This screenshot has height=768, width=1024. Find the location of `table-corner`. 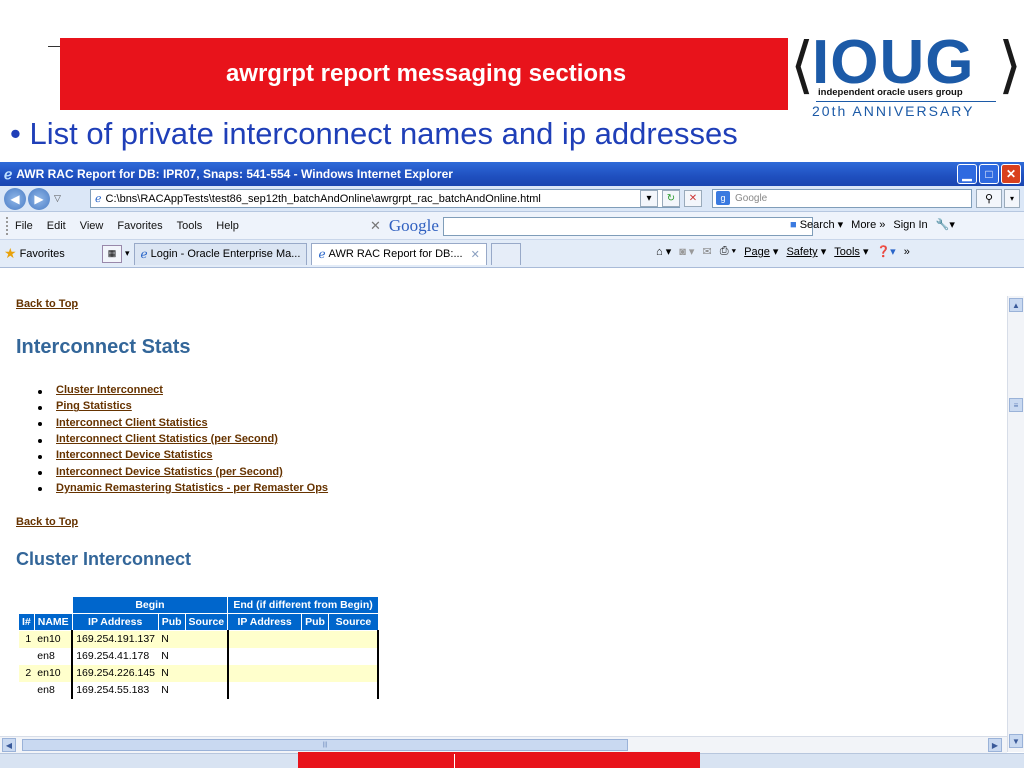

table-corner is located at coordinates (53, 605).